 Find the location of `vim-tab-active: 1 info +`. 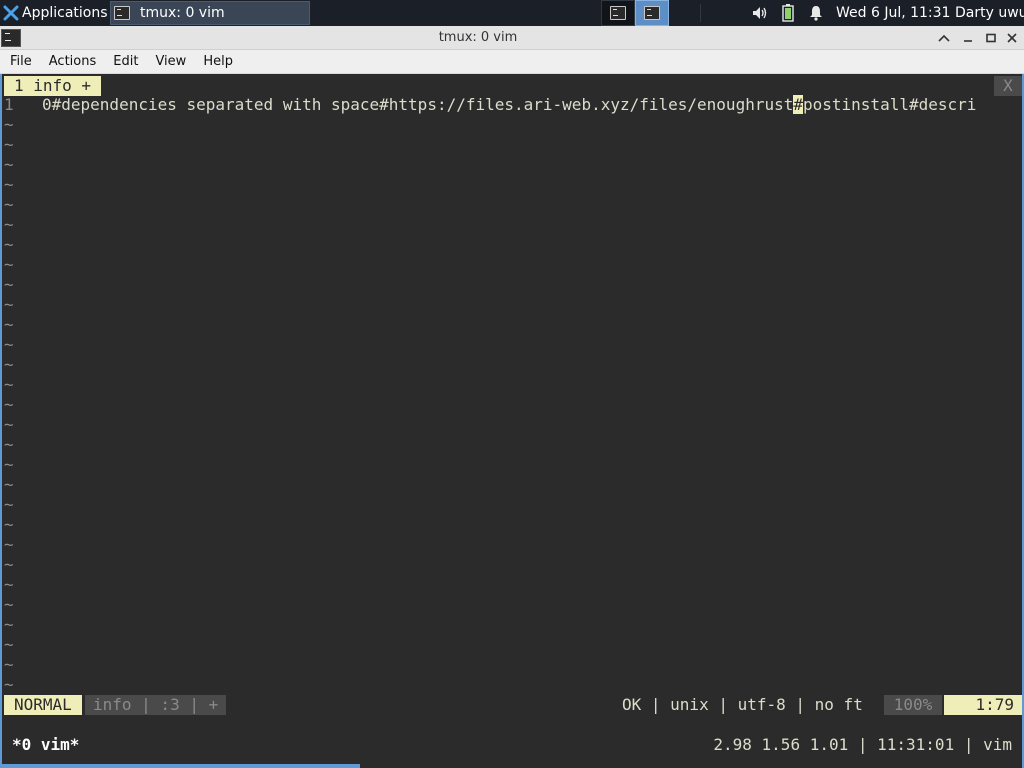

vim-tab-active: 1 info + is located at coordinates (53, 86).